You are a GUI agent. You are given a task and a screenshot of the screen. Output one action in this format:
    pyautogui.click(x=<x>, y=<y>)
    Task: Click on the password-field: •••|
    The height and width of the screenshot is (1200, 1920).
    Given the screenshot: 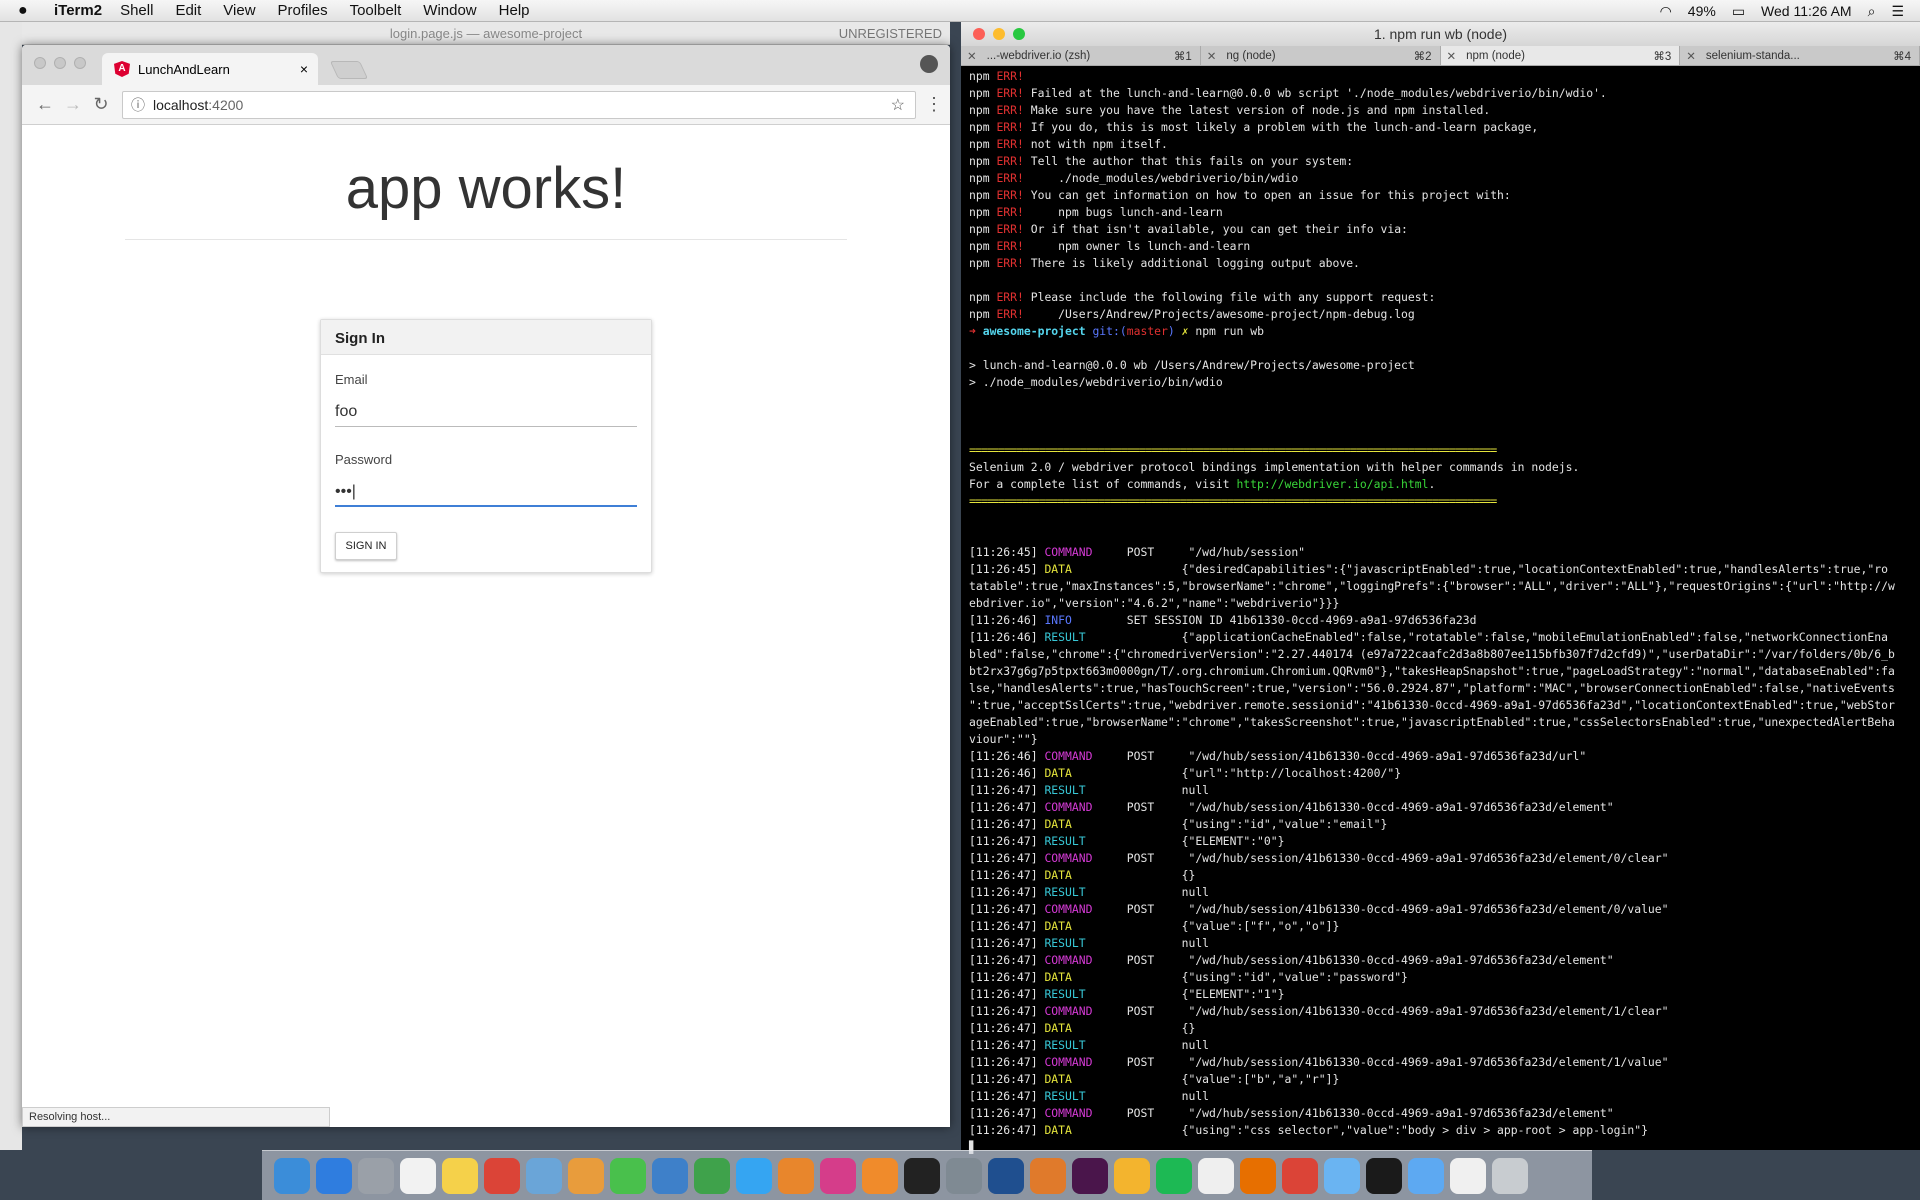 What is the action you would take?
    pyautogui.click(x=486, y=494)
    